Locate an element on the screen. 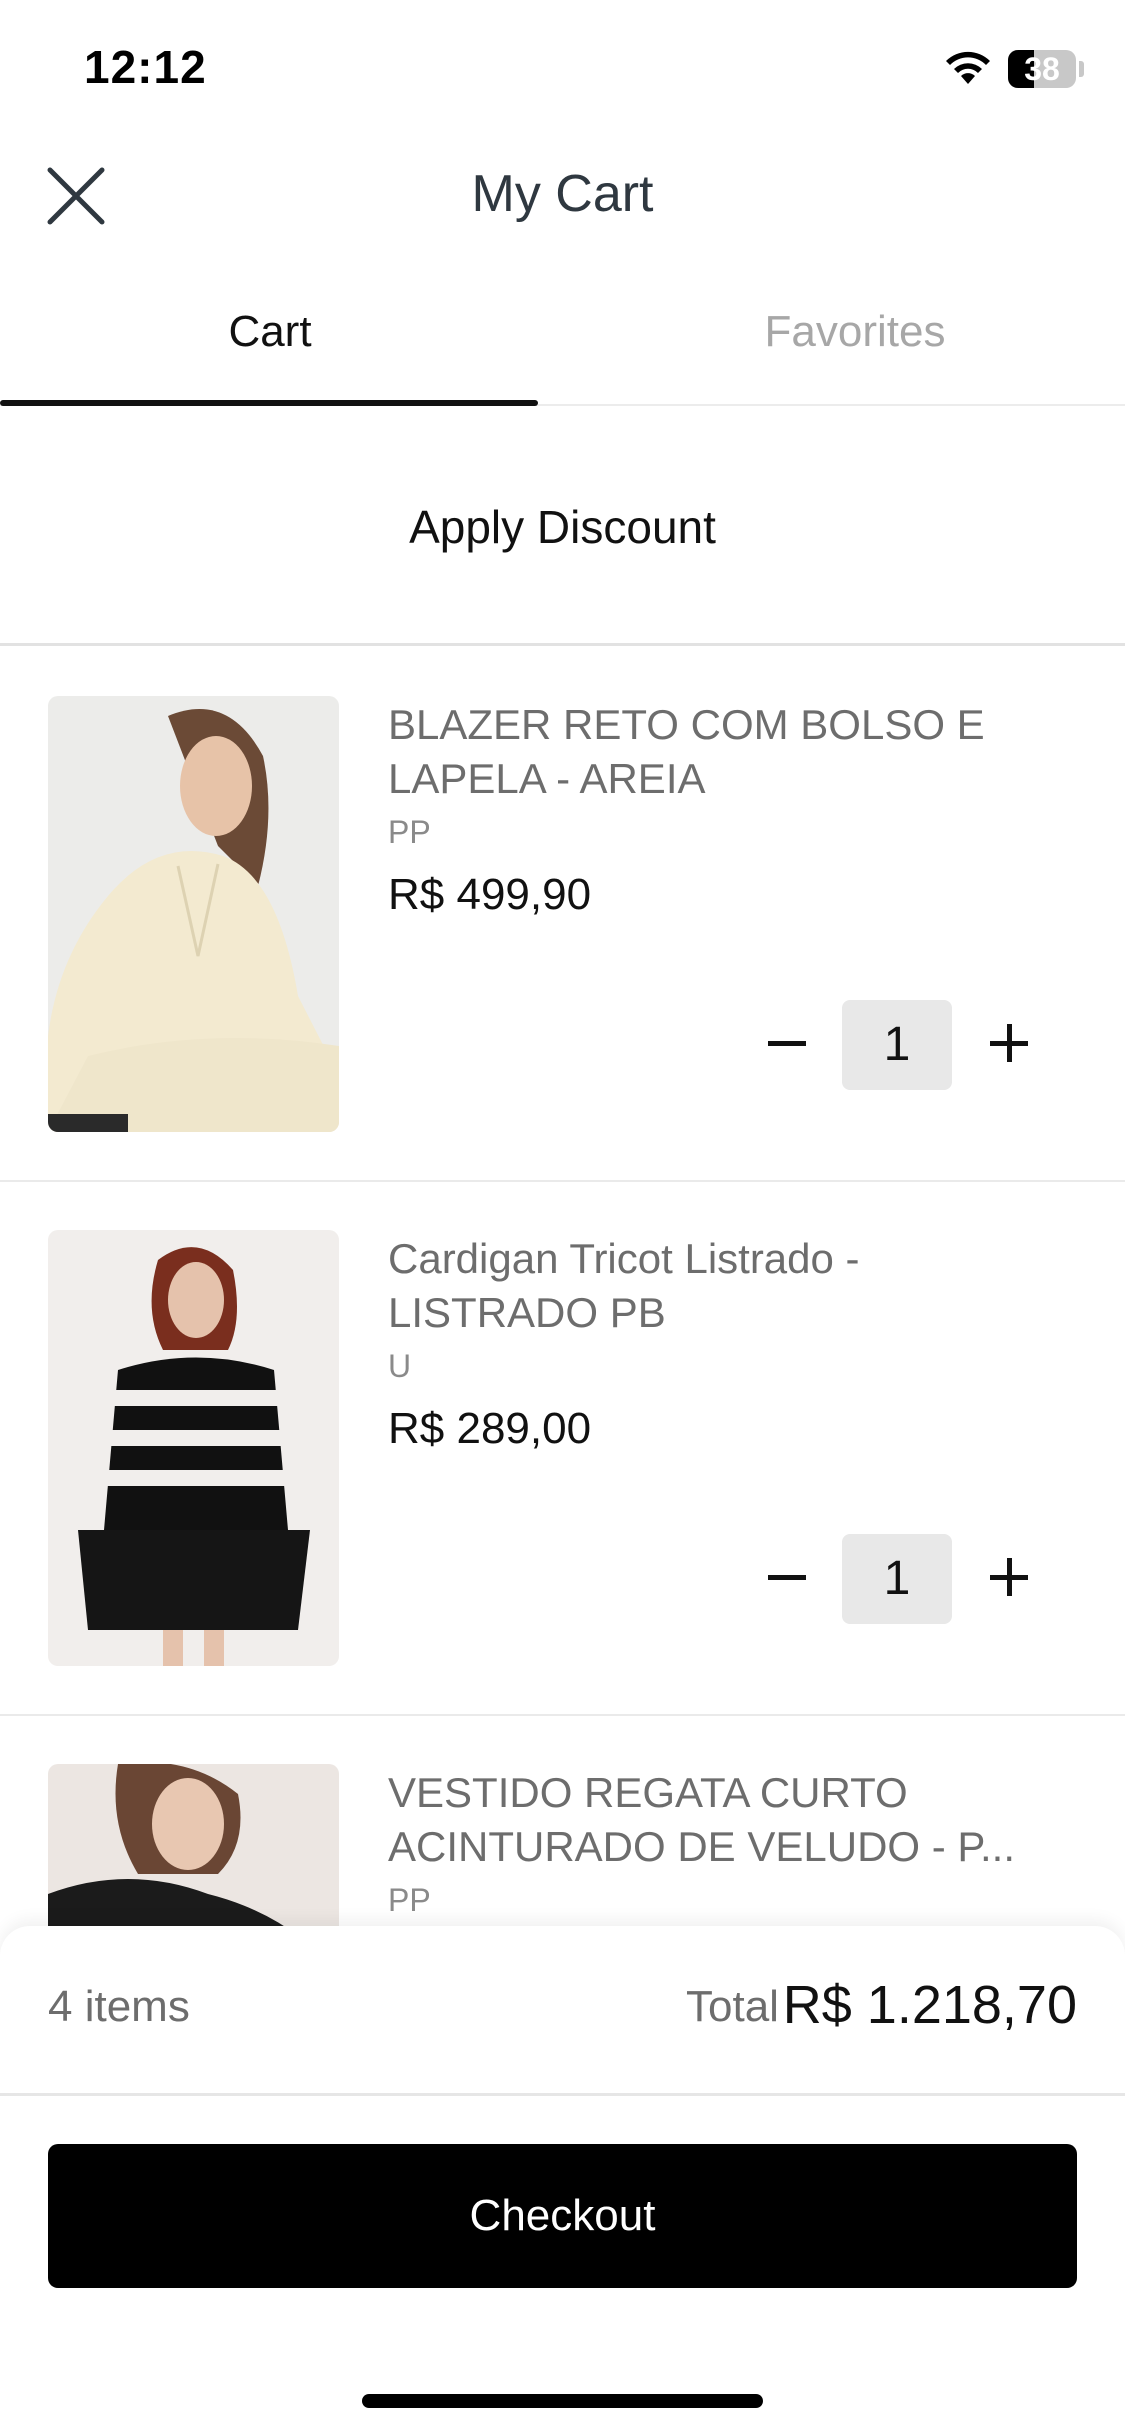 This screenshot has width=1125, height=2436. total-label: Total is located at coordinates (732, 2006).